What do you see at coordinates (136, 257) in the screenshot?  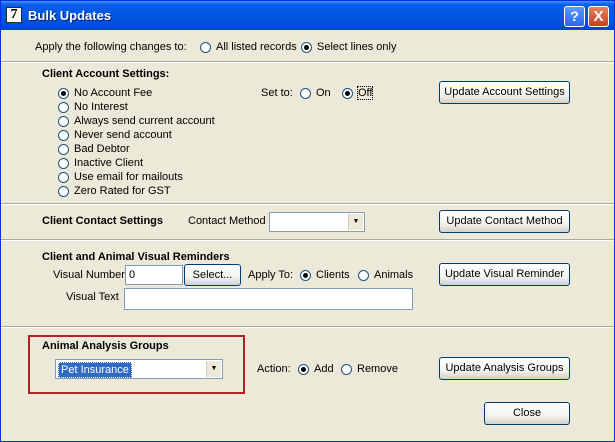 I see `reminders-heading: Client and Animal Visual Reminders` at bounding box center [136, 257].